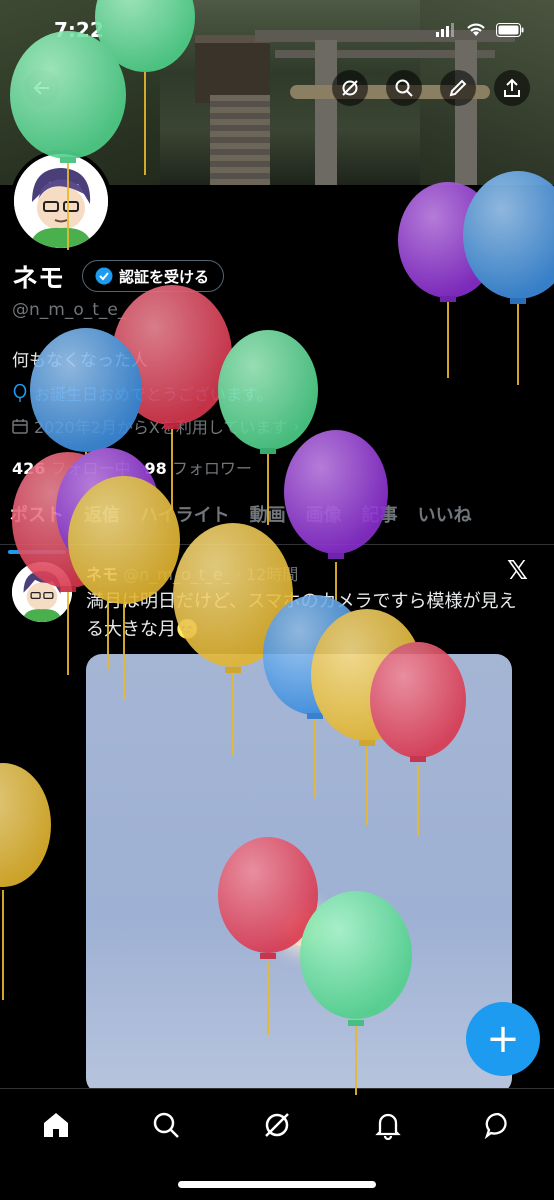 Image resolution: width=554 pixels, height=1200 pixels. What do you see at coordinates (102, 574) in the screenshot?
I see `post-author: ネモ` at bounding box center [102, 574].